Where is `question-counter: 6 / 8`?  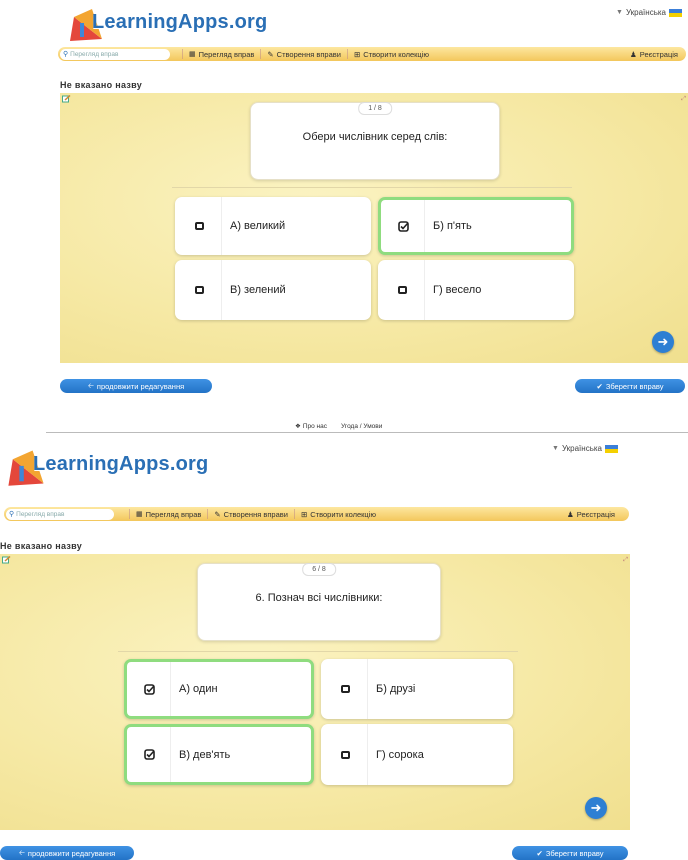
question-counter: 6 / 8 is located at coordinates (319, 569).